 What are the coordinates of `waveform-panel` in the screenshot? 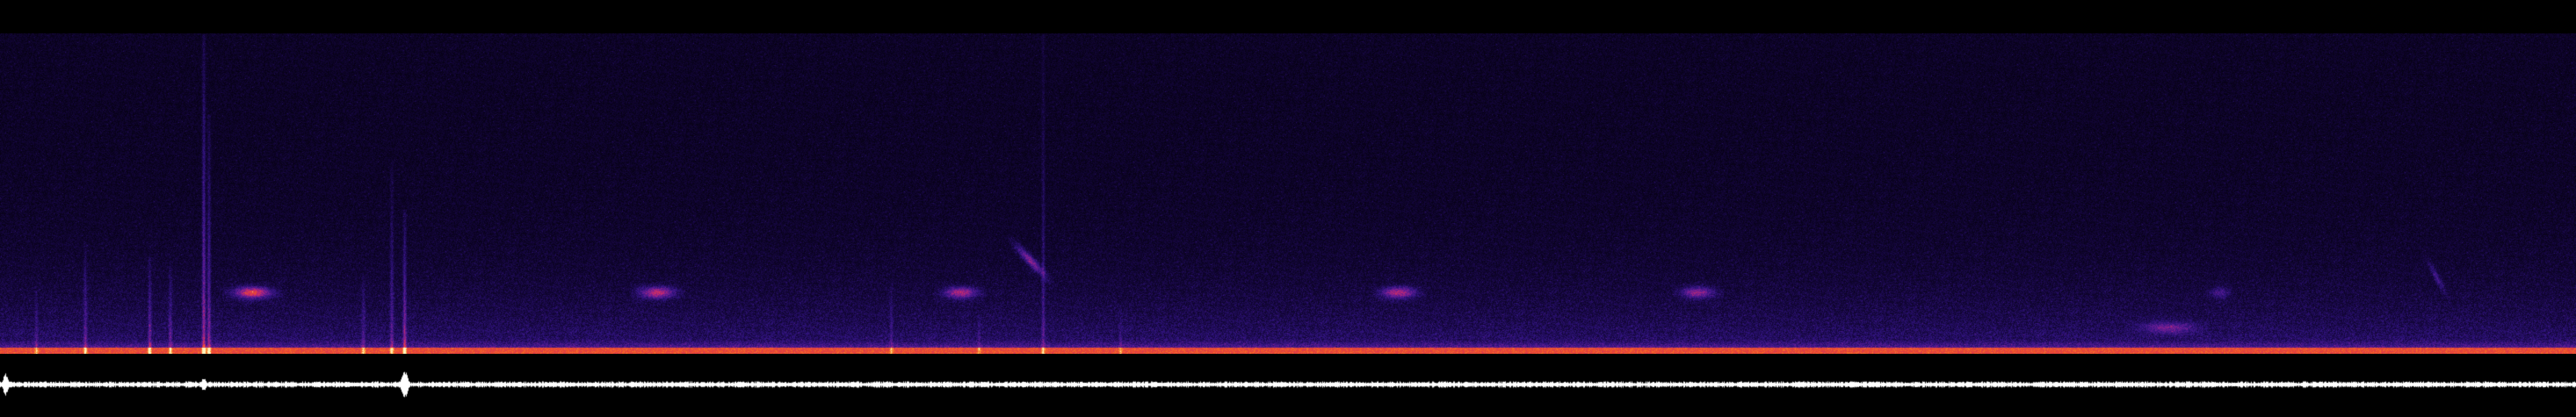 It's located at (1288, 384).